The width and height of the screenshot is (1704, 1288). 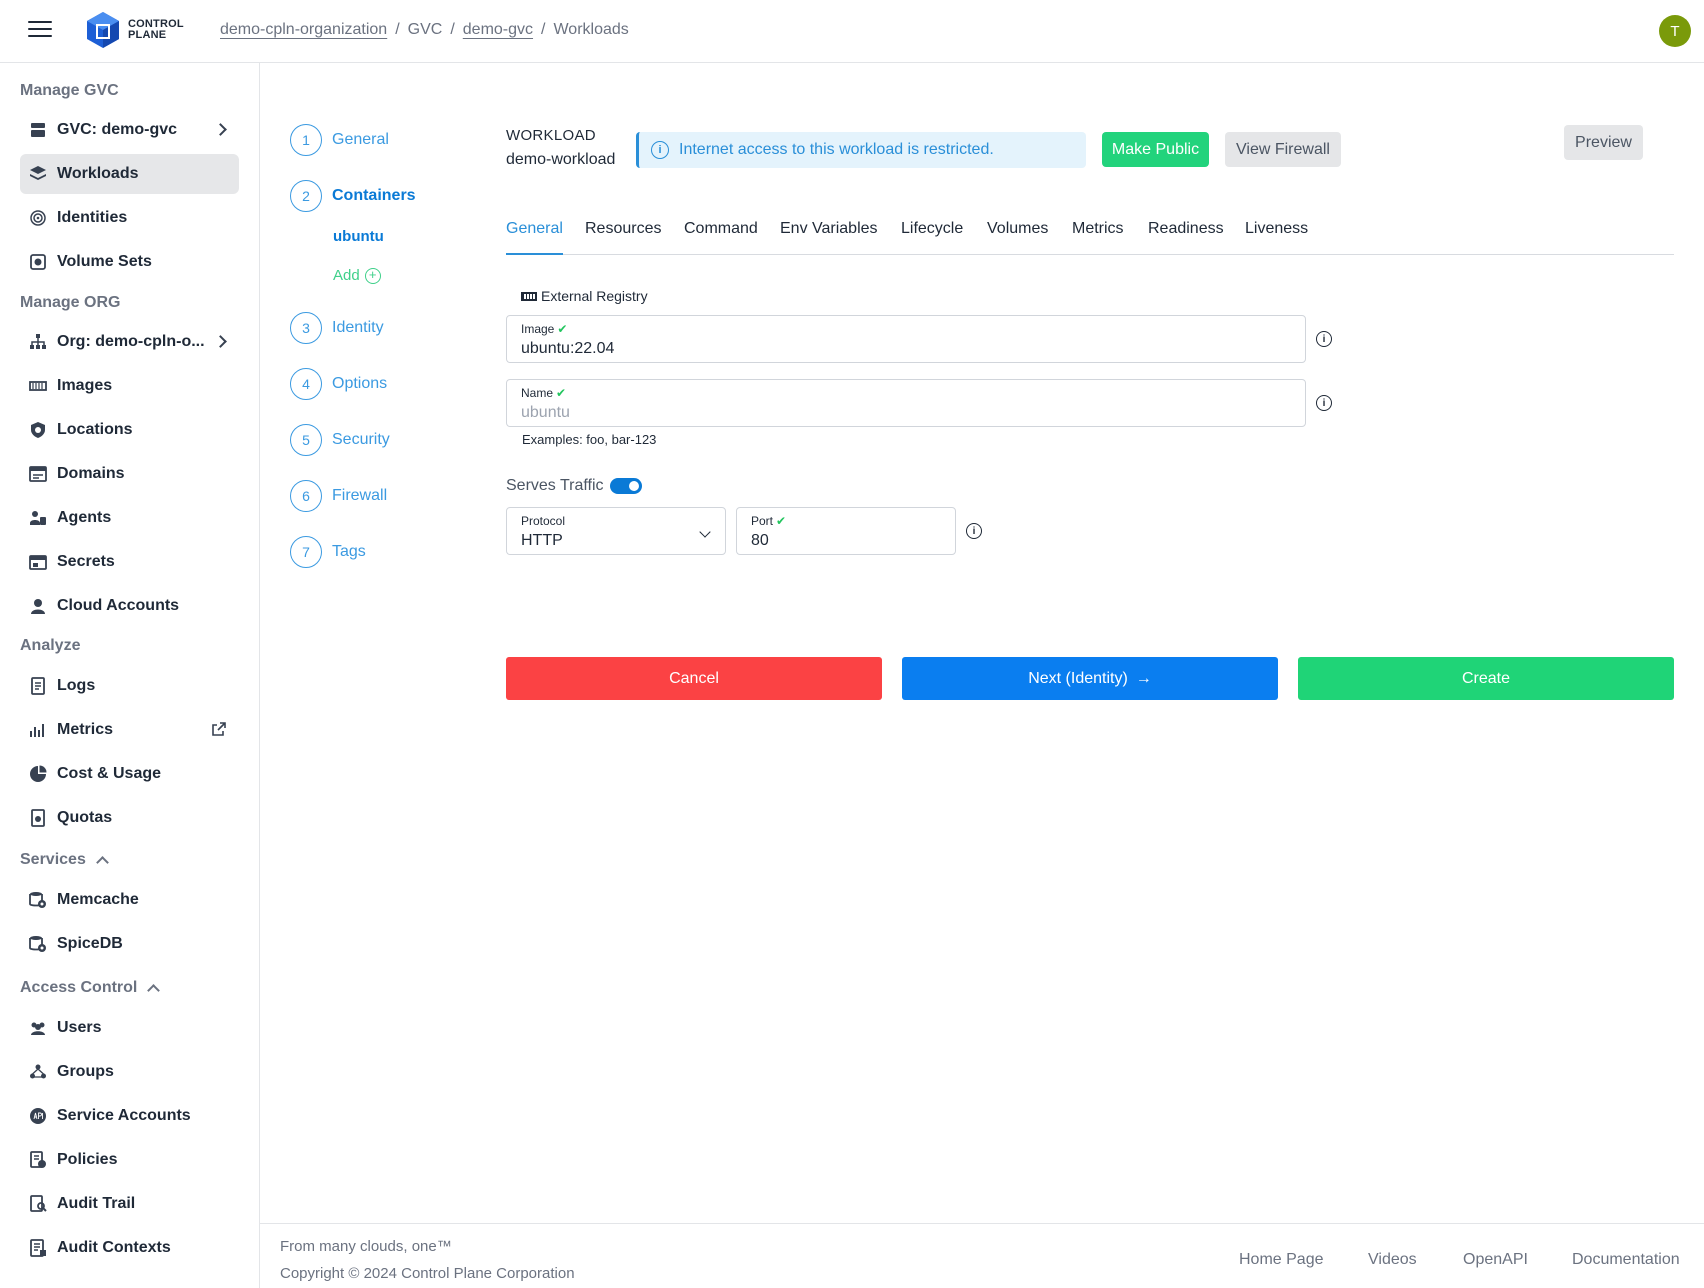 I want to click on sidebar-item-secrets: Secrets, so click(x=129, y=562).